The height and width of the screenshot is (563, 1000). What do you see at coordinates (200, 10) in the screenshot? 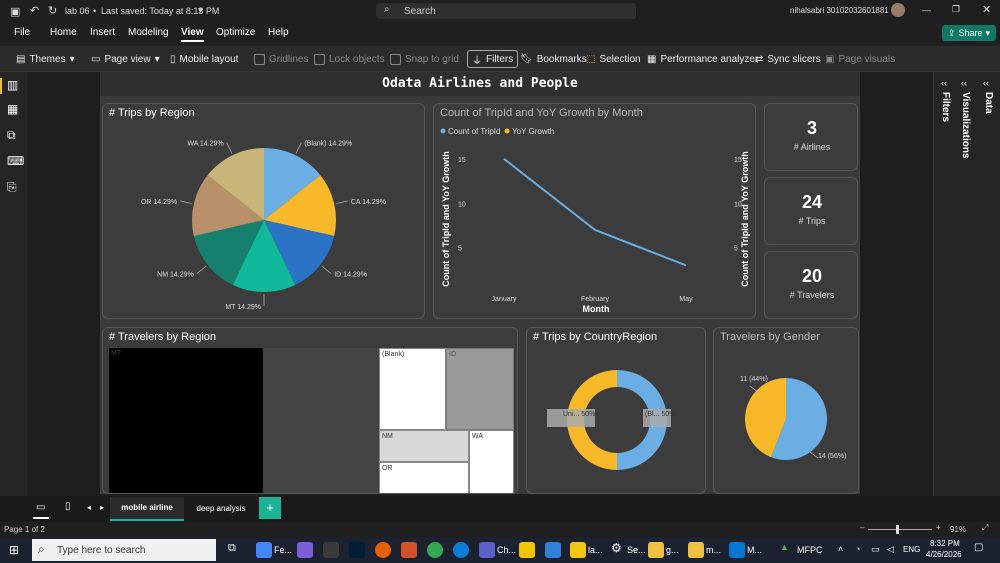
I see `chevron-down-icon: ▾` at bounding box center [200, 10].